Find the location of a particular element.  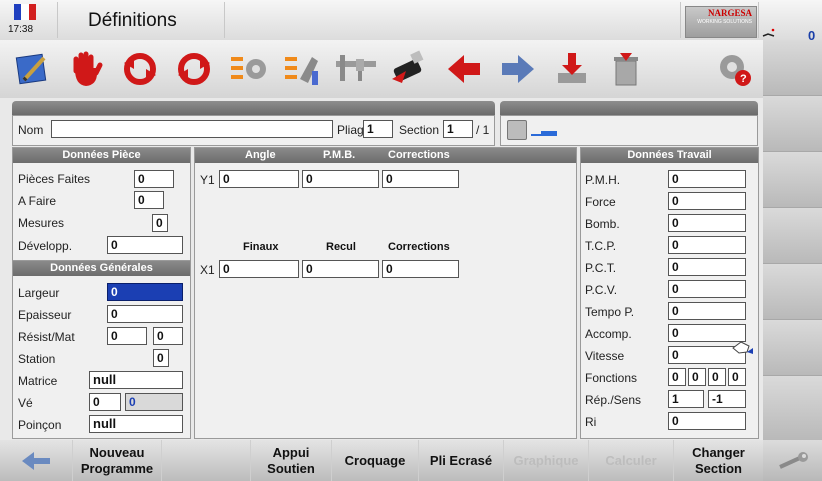

fonction-1-field: 0 is located at coordinates (677, 377).